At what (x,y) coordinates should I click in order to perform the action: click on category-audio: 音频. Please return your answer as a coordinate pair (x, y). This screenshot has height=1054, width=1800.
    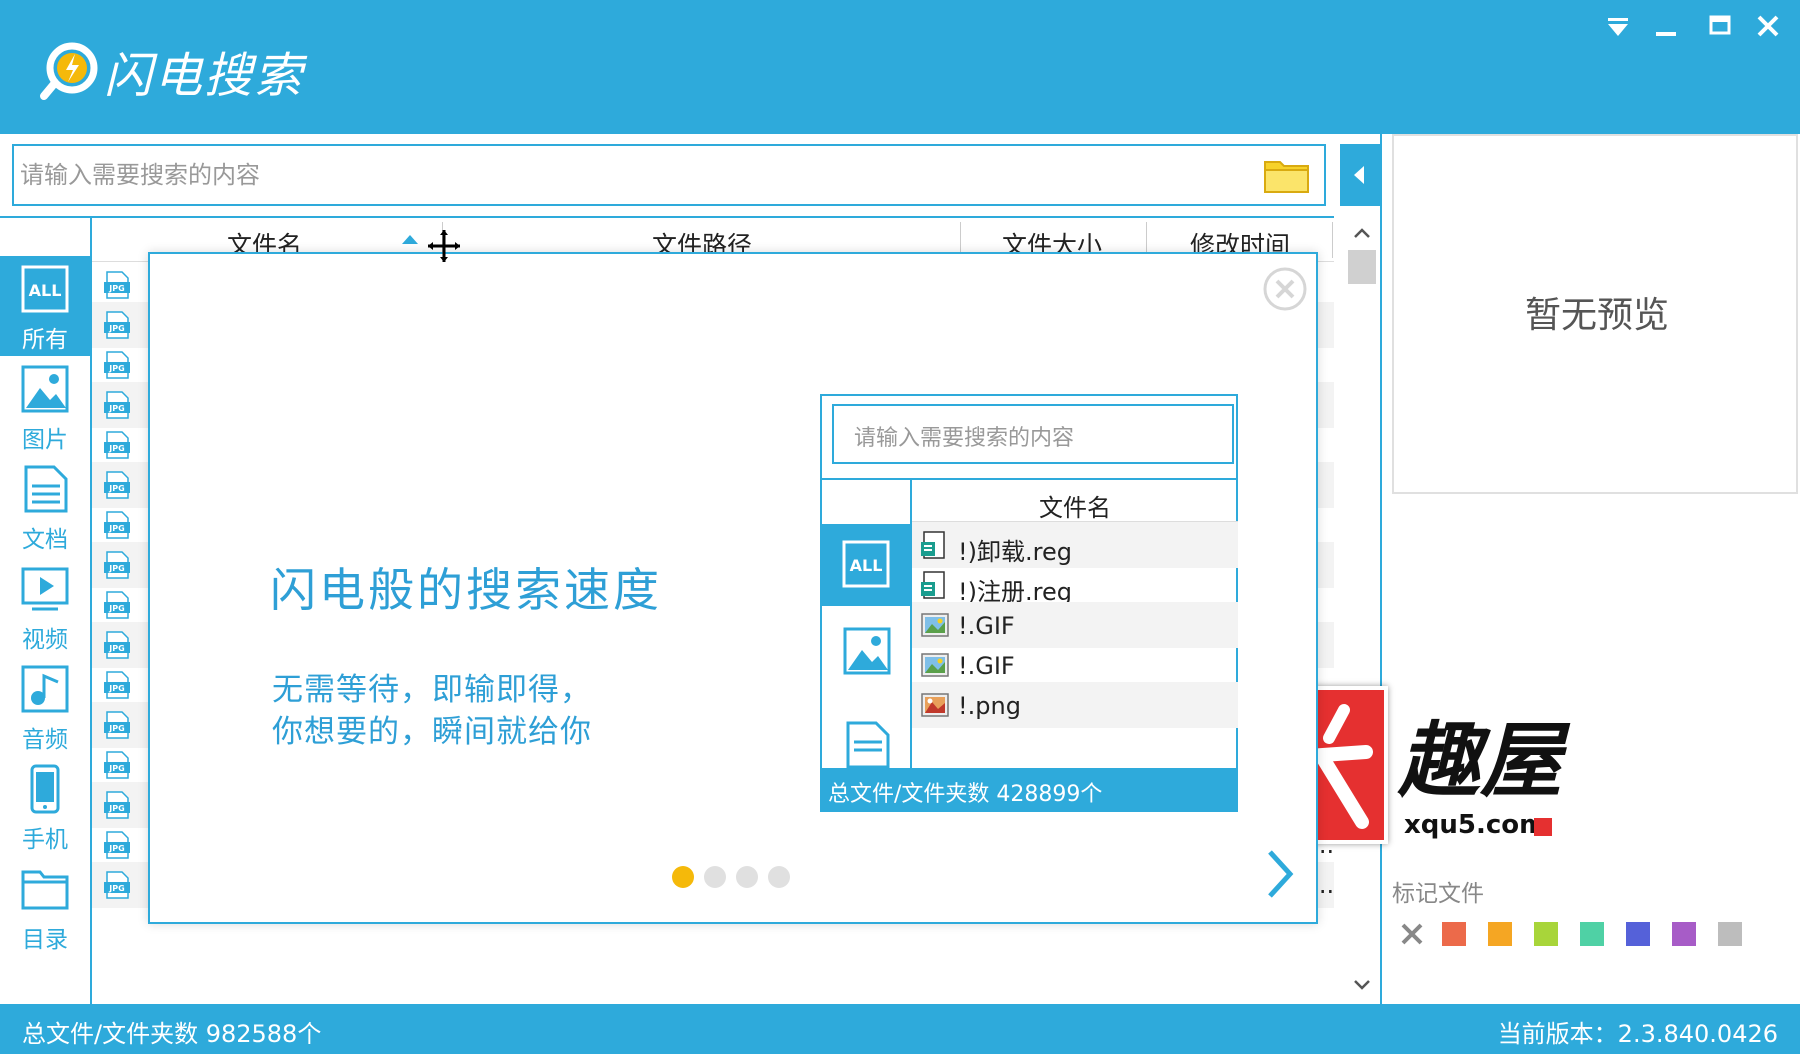
    Looking at the image, I should click on (45, 706).